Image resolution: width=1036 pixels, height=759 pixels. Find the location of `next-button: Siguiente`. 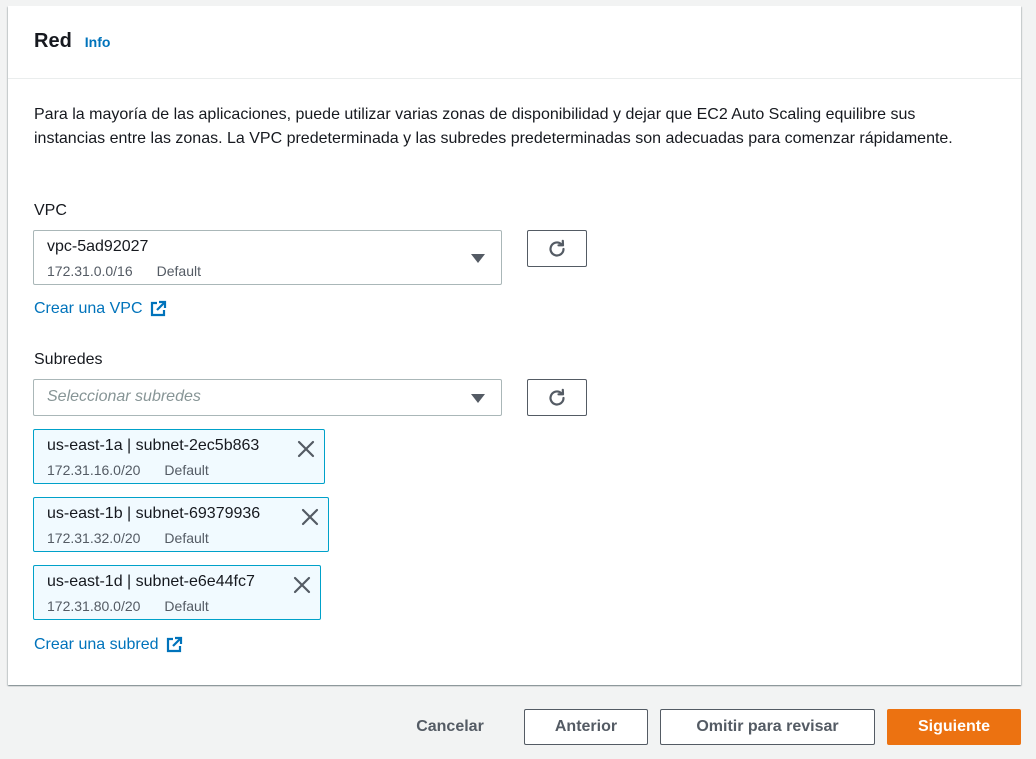

next-button: Siguiente is located at coordinates (954, 727).